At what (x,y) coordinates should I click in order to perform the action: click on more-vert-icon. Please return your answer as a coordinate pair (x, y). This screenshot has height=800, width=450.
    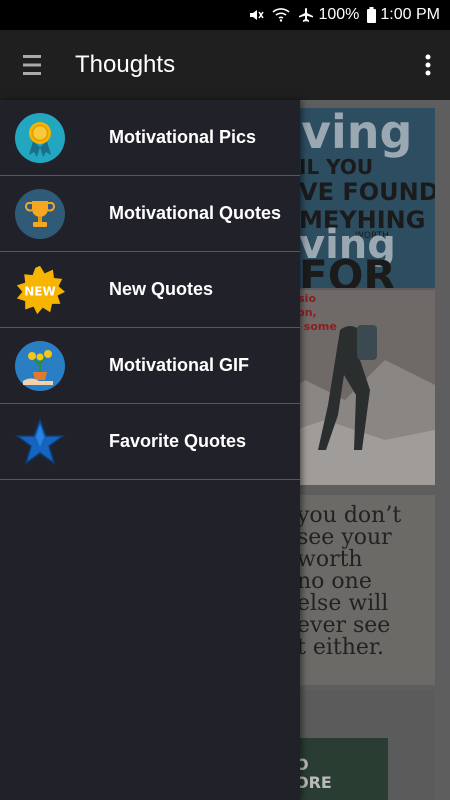
    Looking at the image, I should click on (428, 65).